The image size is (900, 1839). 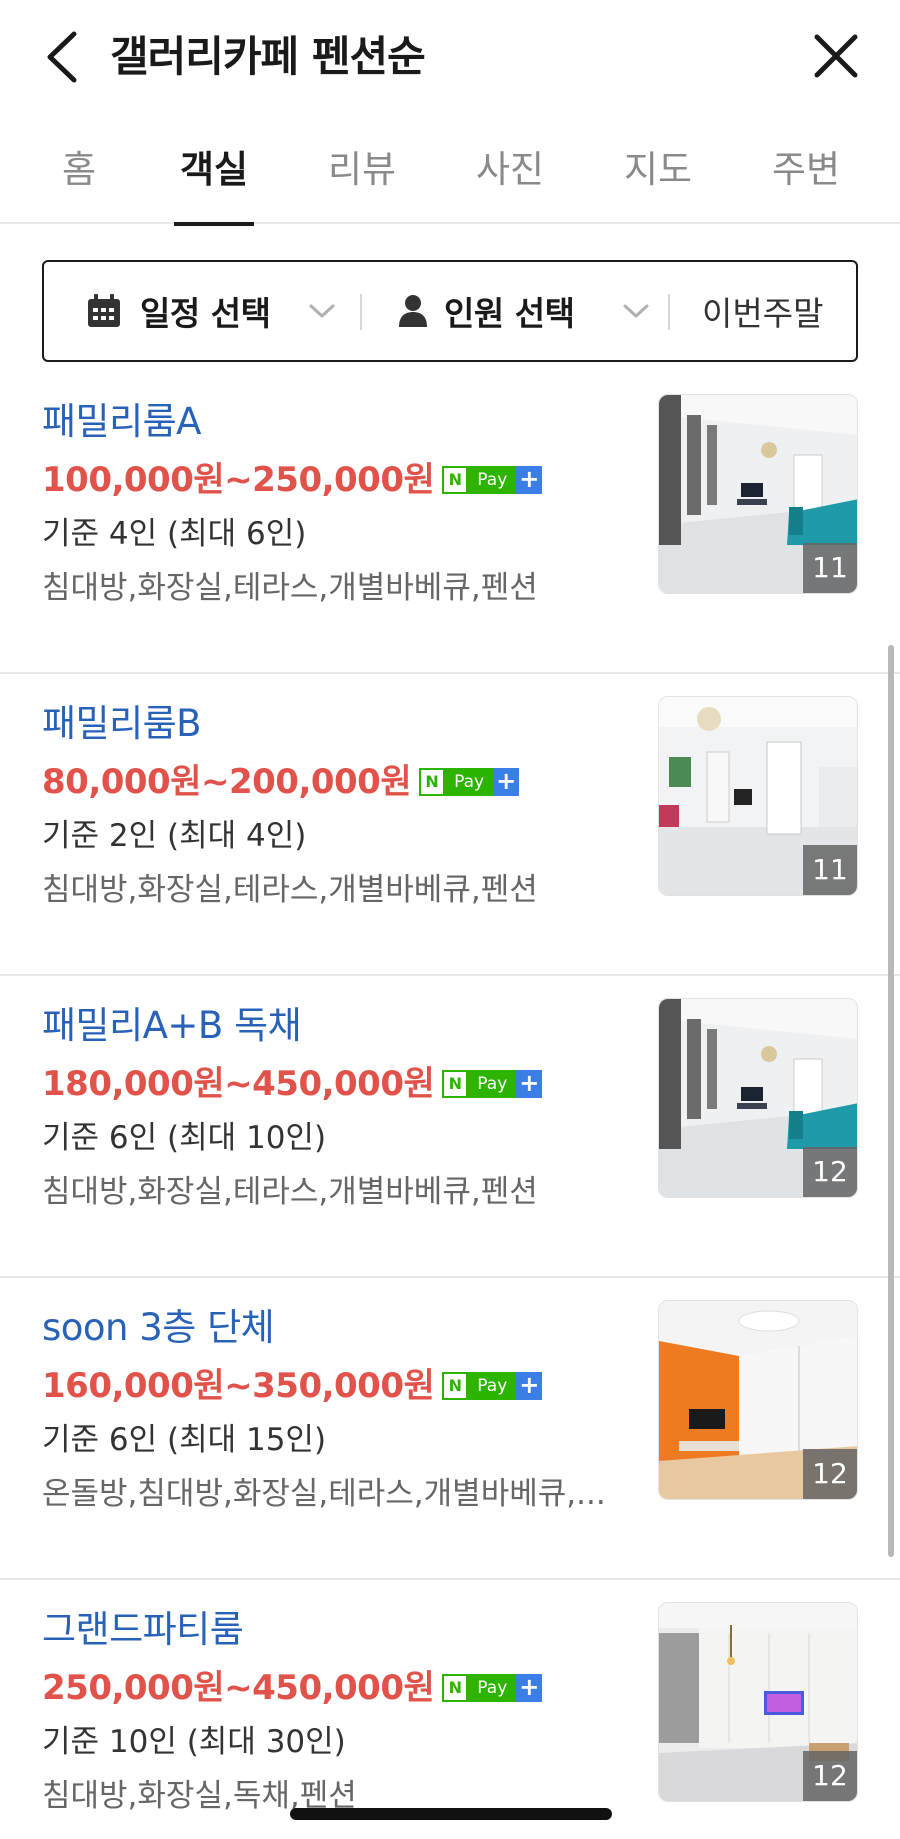 What do you see at coordinates (238, 1084) in the screenshot?
I see `room-price: 180,000원~450,000원` at bounding box center [238, 1084].